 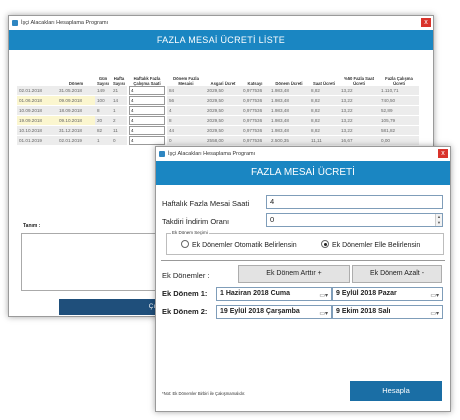 What do you see at coordinates (76, 100) in the screenshot?
I see `table-cell-end: 09.09.2018` at bounding box center [76, 100].